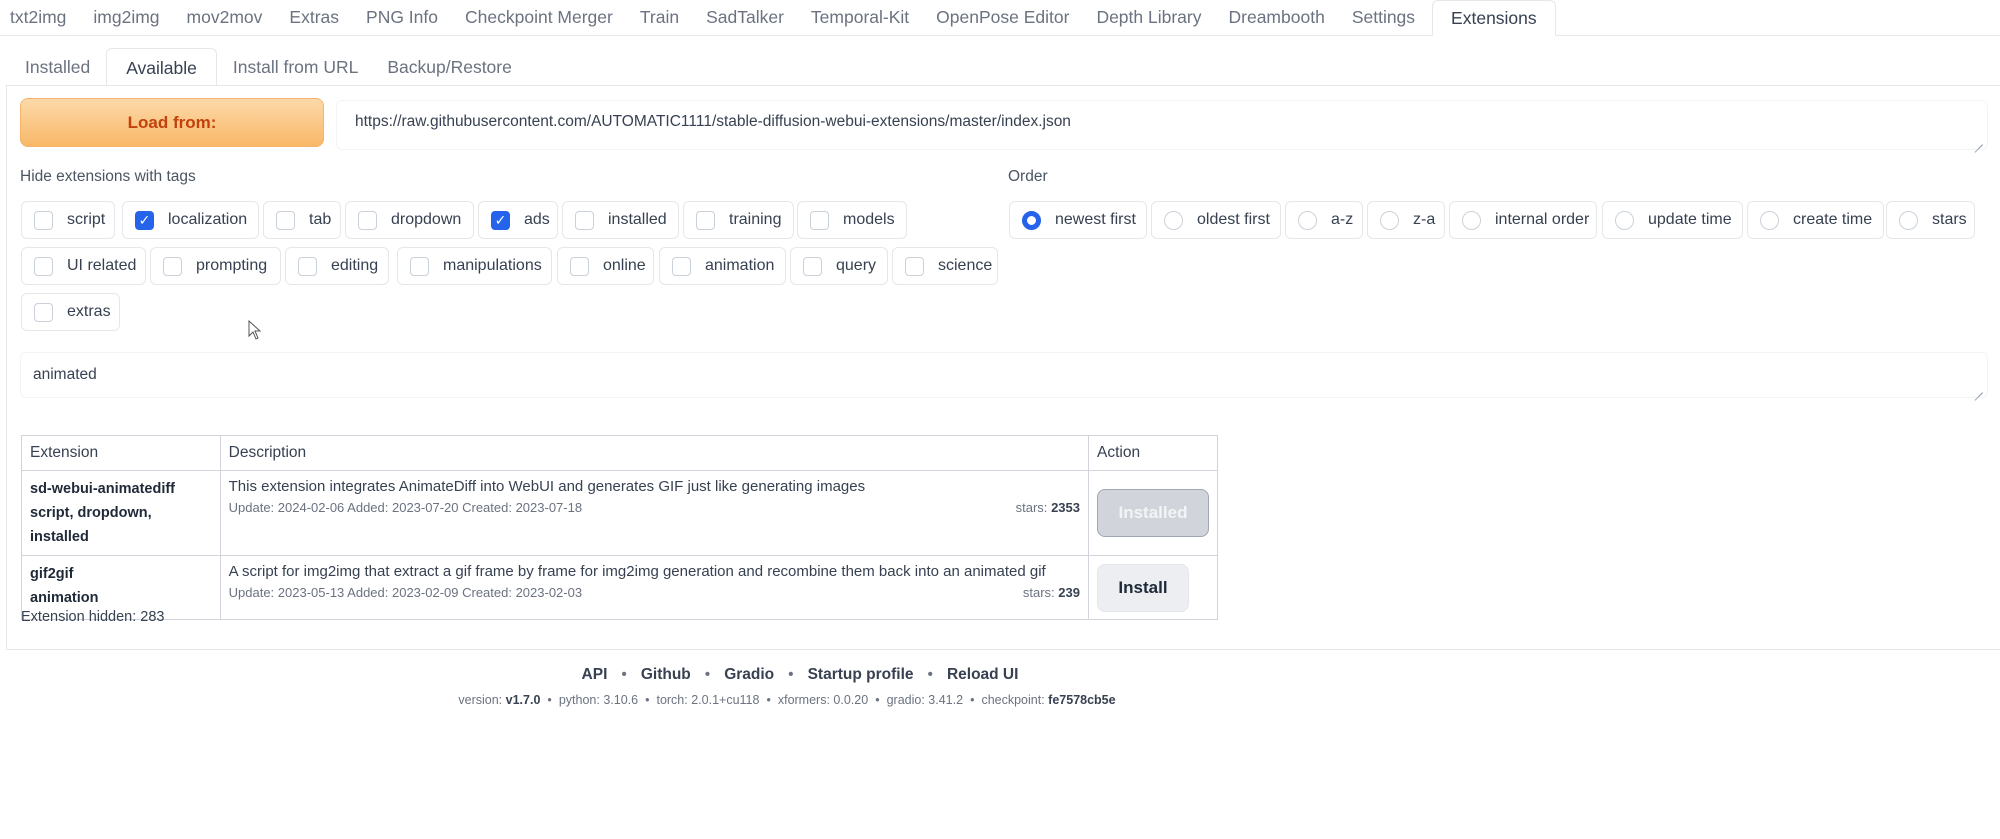  Describe the element at coordinates (738, 220) in the screenshot. I see `tag-checkbox-training: training` at that location.